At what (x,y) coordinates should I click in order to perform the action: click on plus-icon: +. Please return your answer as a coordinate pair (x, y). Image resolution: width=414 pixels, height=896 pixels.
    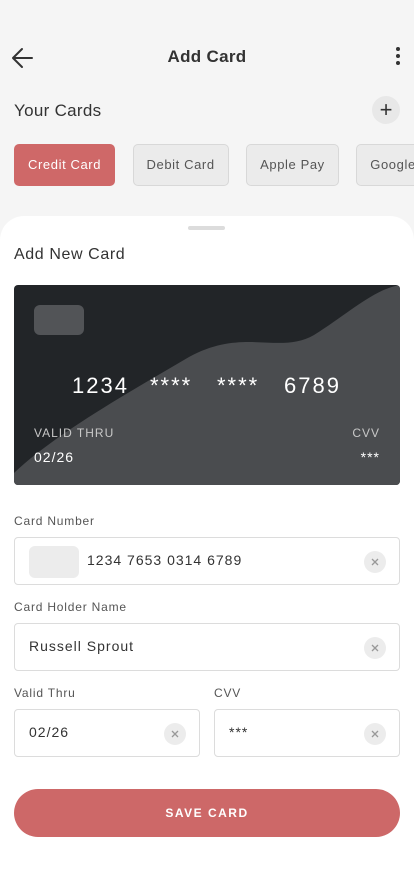
    Looking at the image, I should click on (386, 109).